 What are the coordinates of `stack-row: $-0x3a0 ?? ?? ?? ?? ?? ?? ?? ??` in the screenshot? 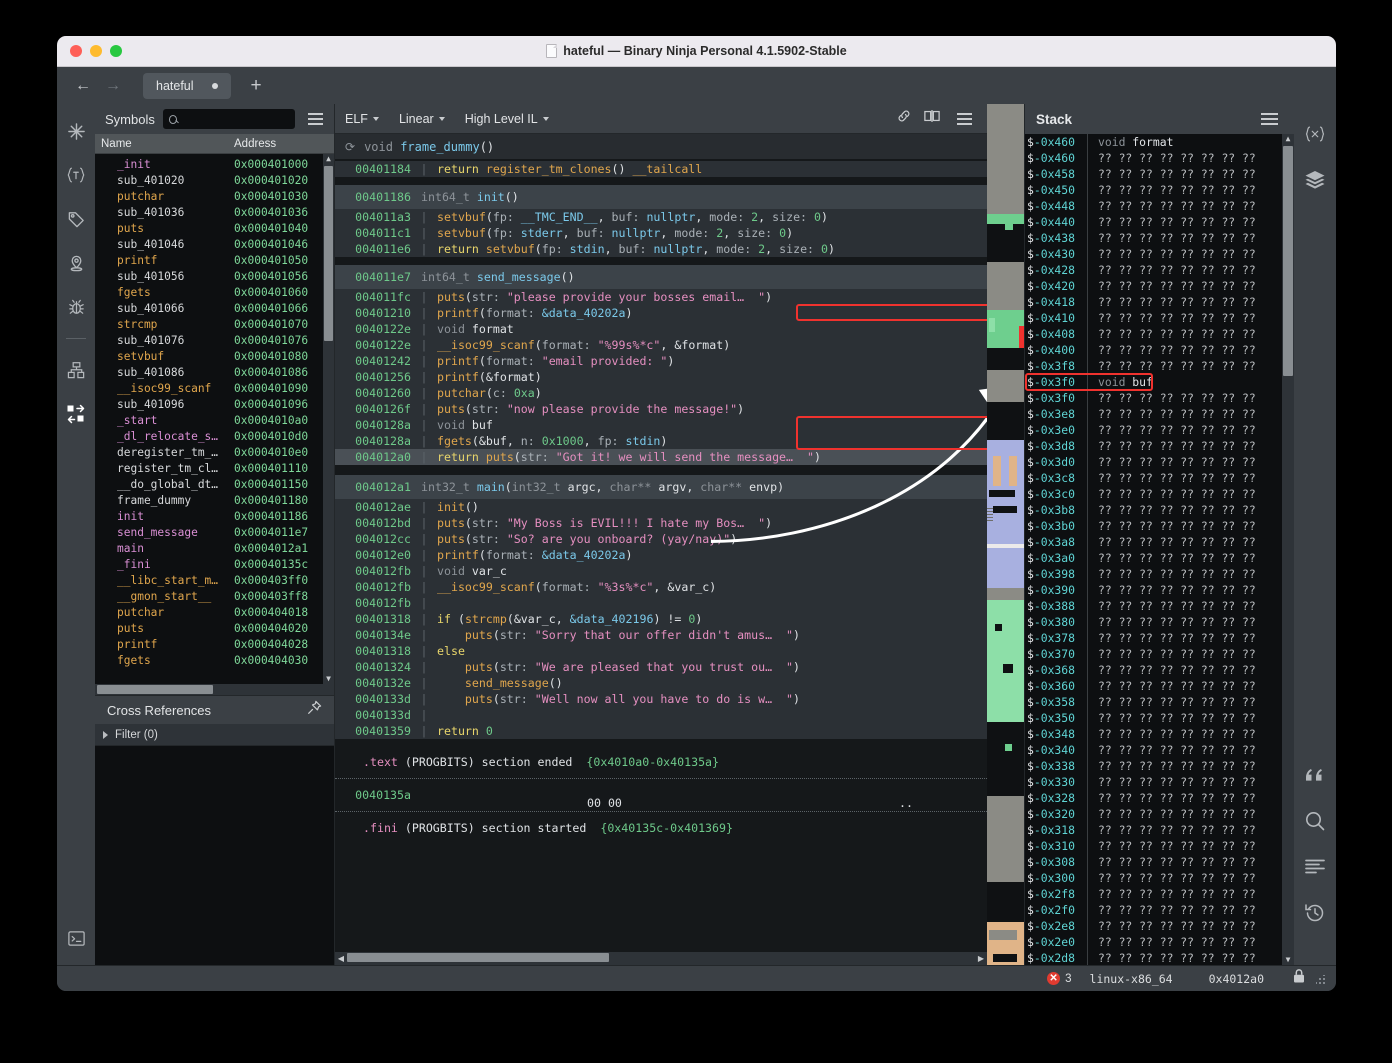 It's located at (1159, 558).